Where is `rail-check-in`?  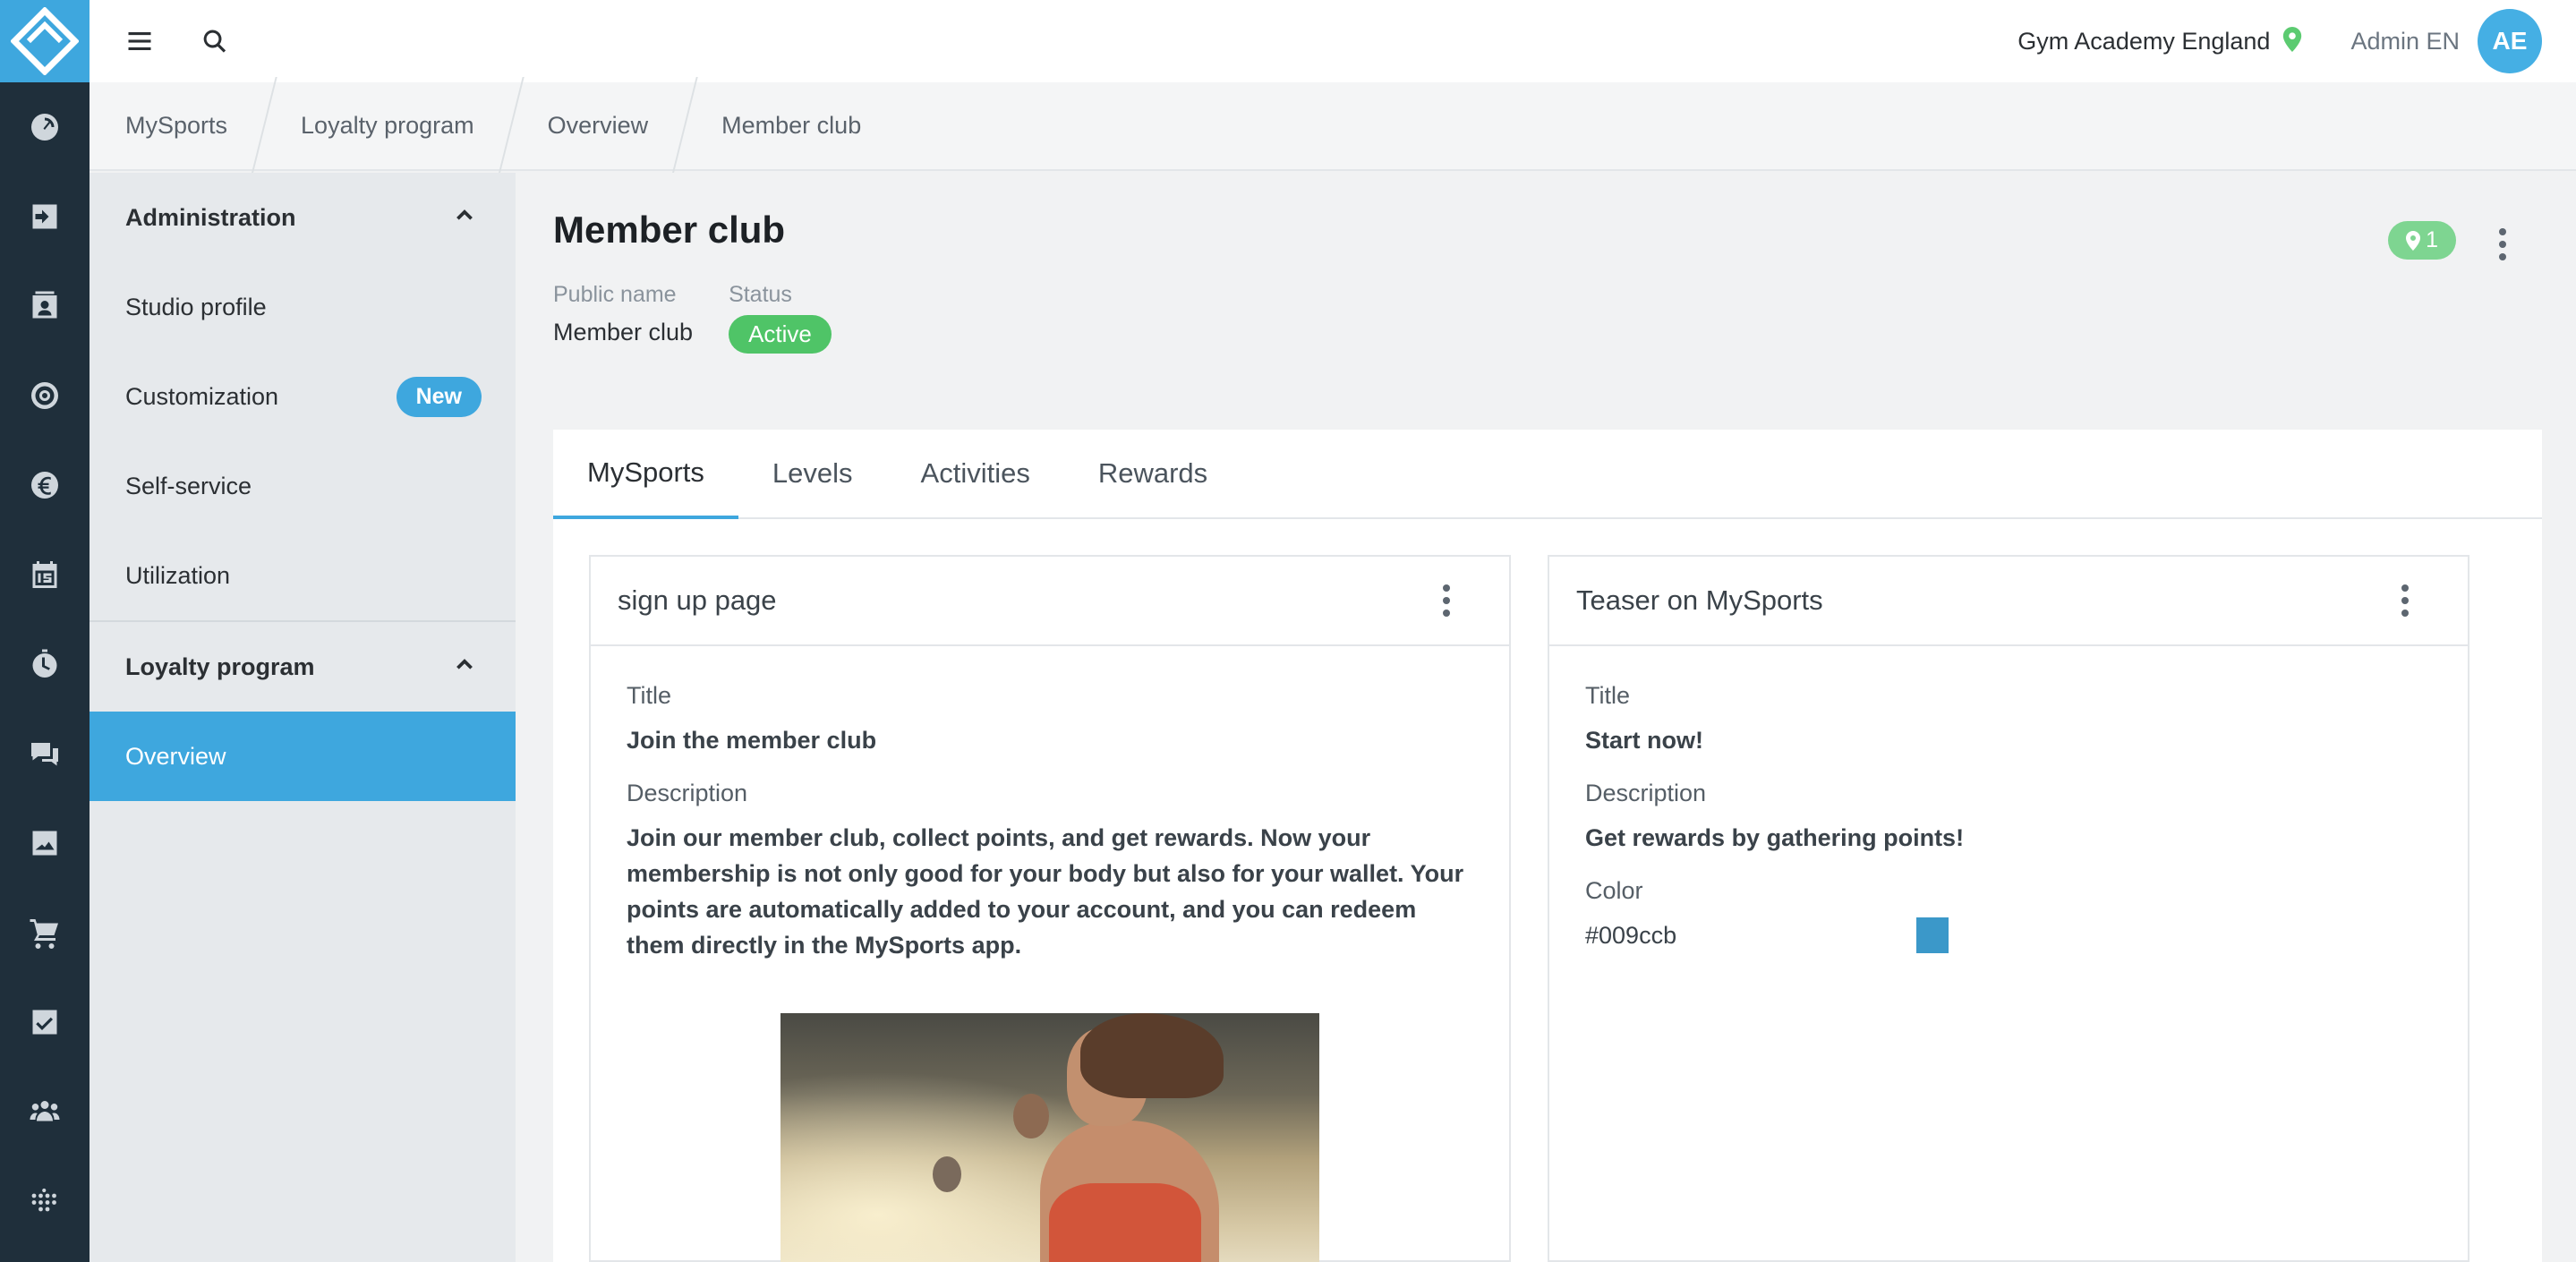
rail-check-in is located at coordinates (45, 216).